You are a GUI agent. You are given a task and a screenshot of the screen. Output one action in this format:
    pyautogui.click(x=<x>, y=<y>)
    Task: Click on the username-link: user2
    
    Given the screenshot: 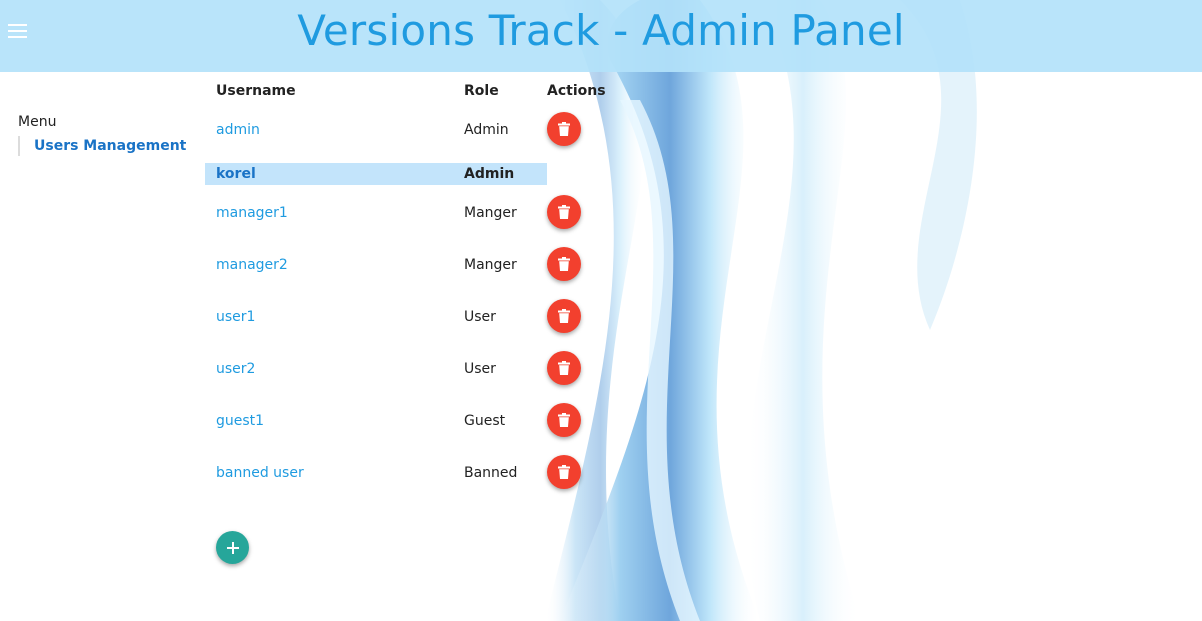 What is the action you would take?
    pyautogui.click(x=235, y=369)
    